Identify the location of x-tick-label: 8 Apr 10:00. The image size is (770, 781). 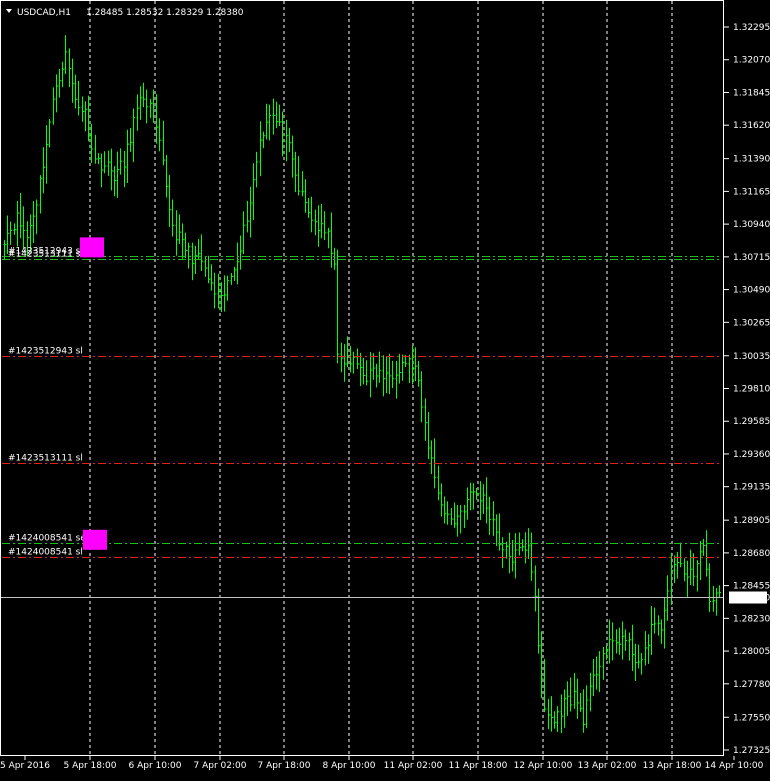
(349, 766).